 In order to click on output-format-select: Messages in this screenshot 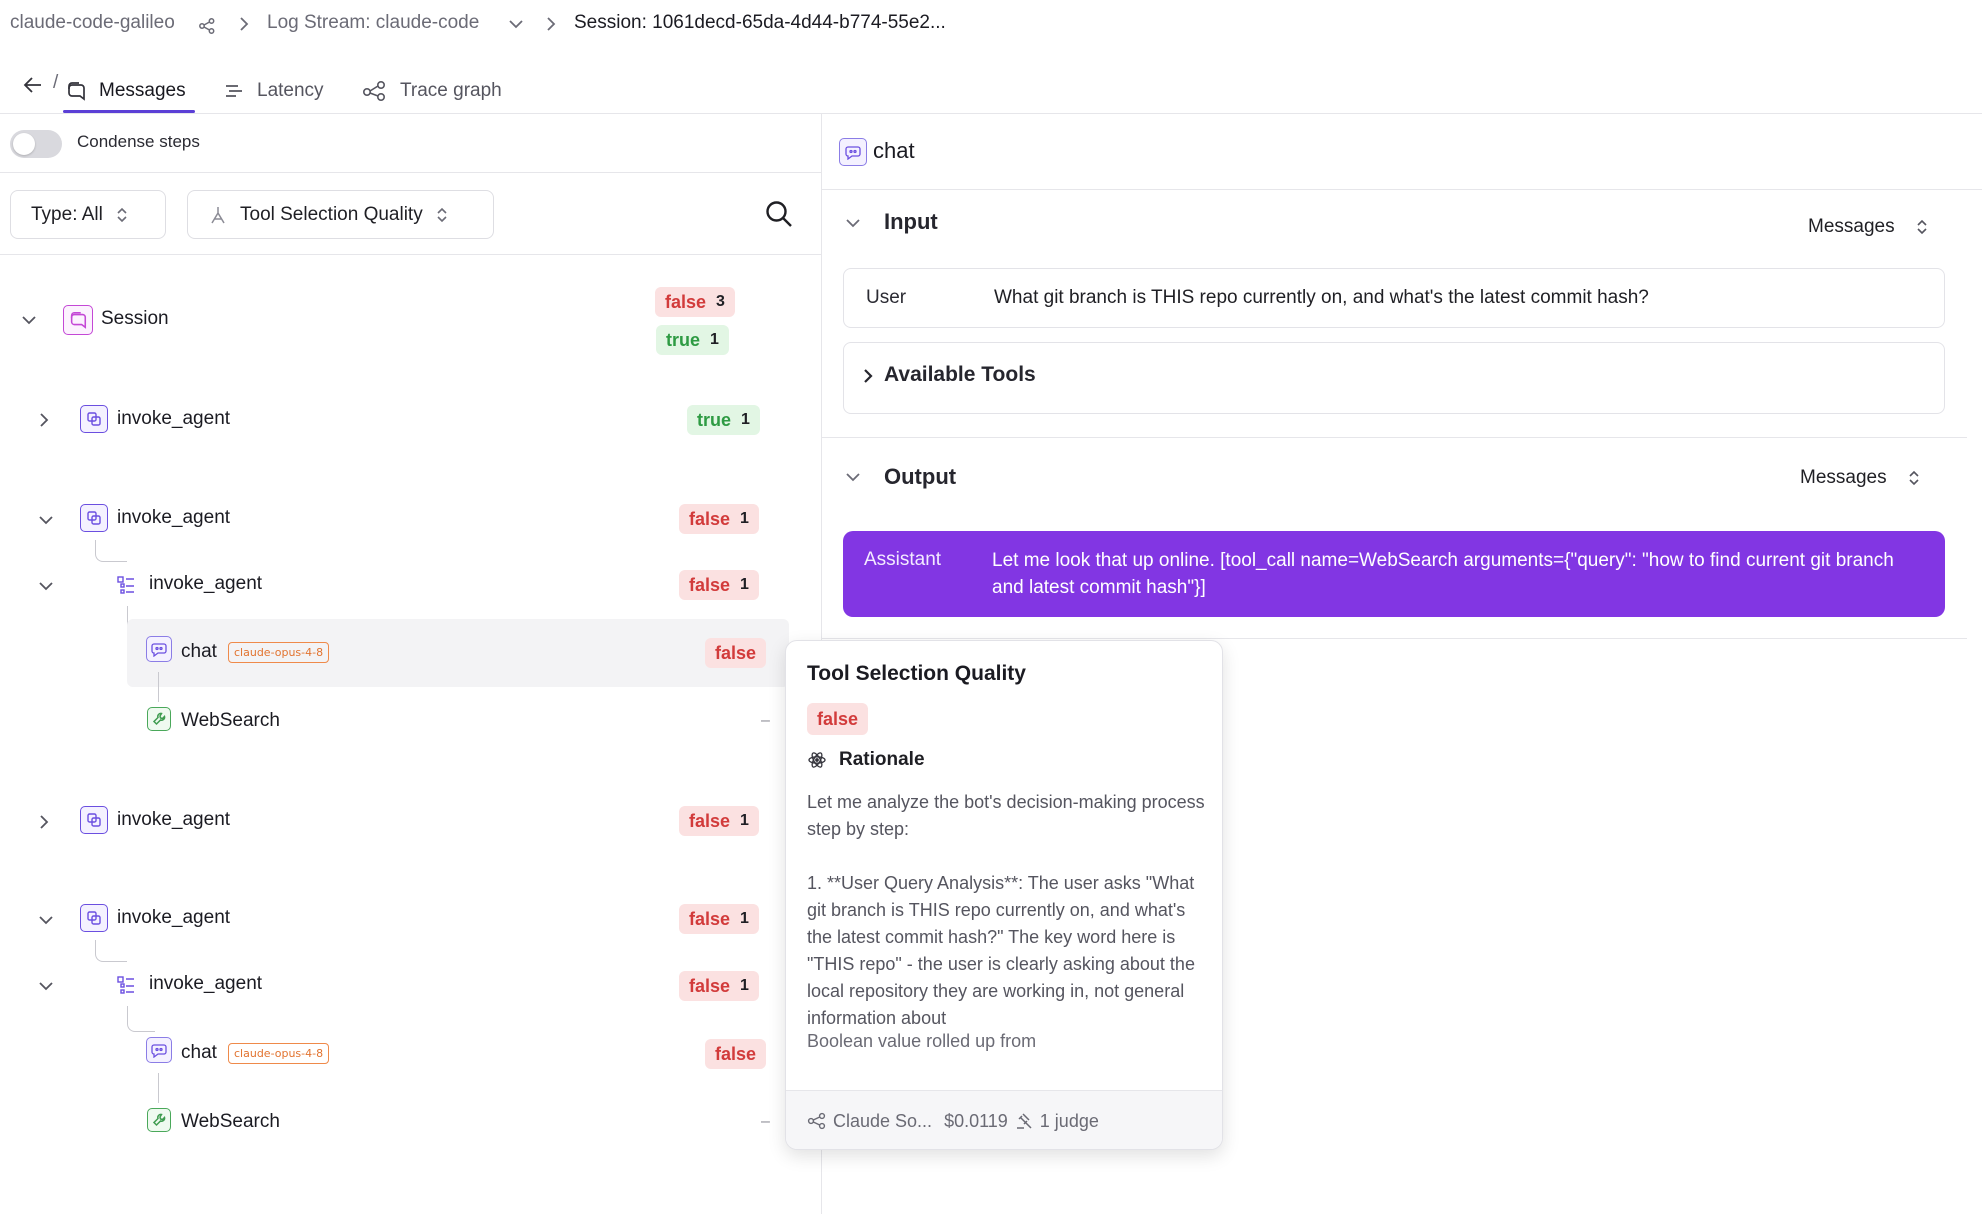, I will do `click(1860, 478)`.